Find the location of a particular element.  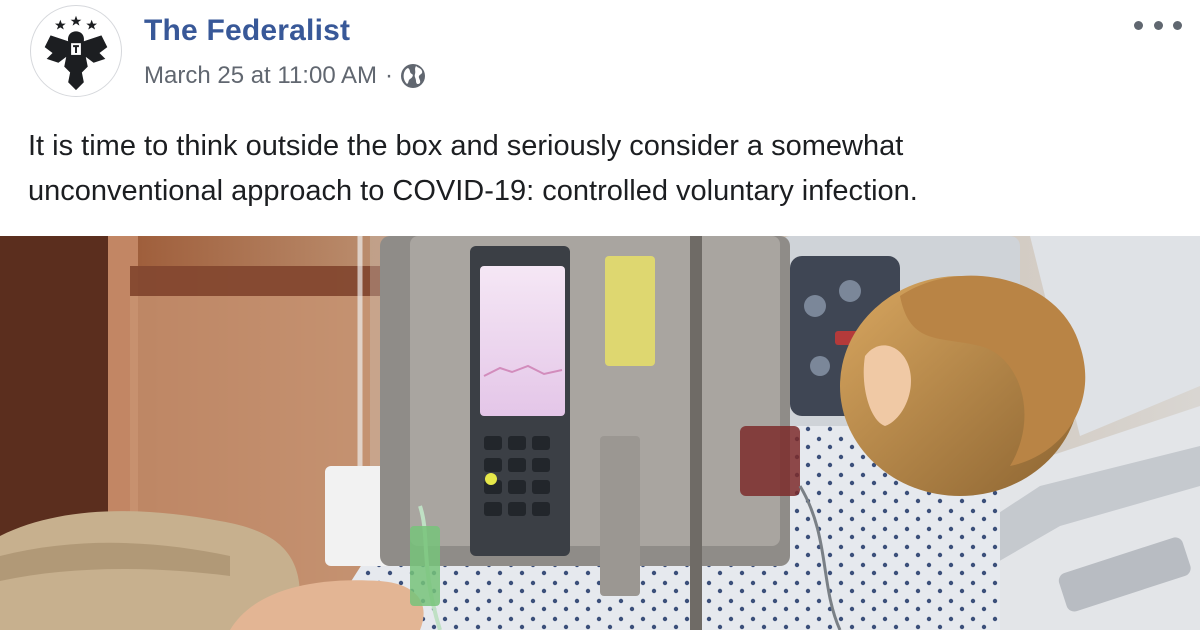

page-avatar is located at coordinates (76, 51).